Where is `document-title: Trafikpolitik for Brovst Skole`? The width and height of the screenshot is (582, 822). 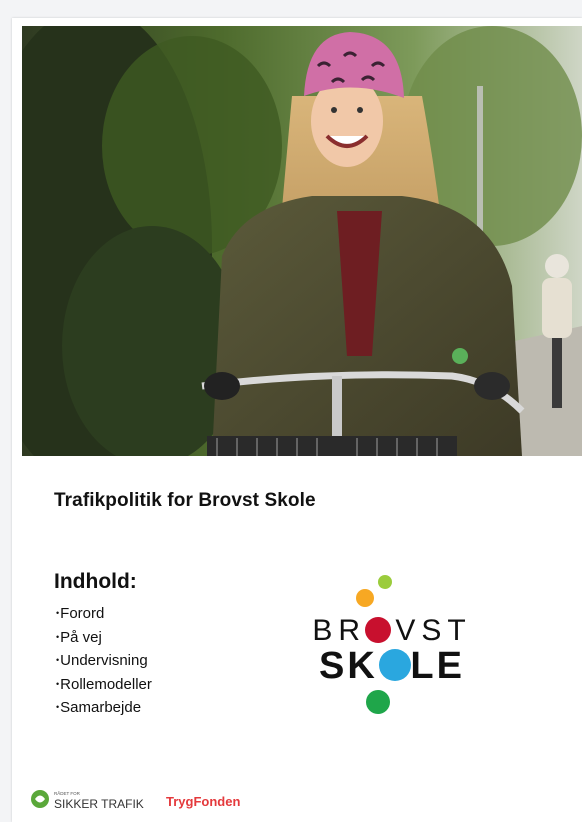 document-title: Trafikpolitik for Brovst Skole is located at coordinates (185, 500).